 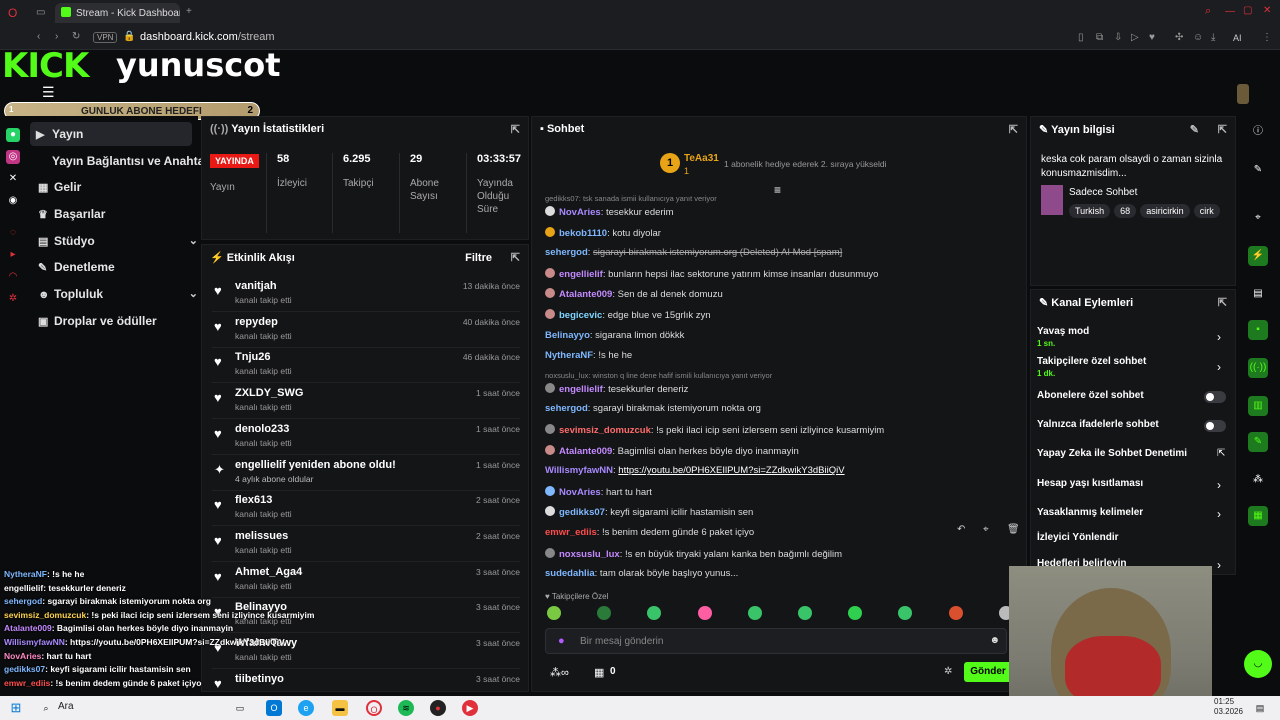 What do you see at coordinates (189, 11) in the screenshot?
I see `new-tab-icon: +` at bounding box center [189, 11].